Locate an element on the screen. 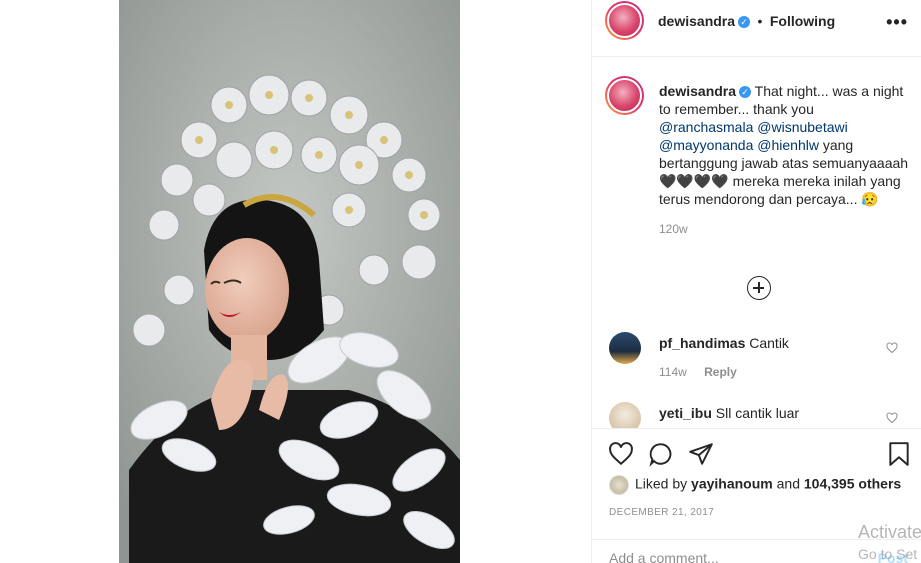 This screenshot has width=921, height=563. likes-prefix: Liked by is located at coordinates (661, 483).